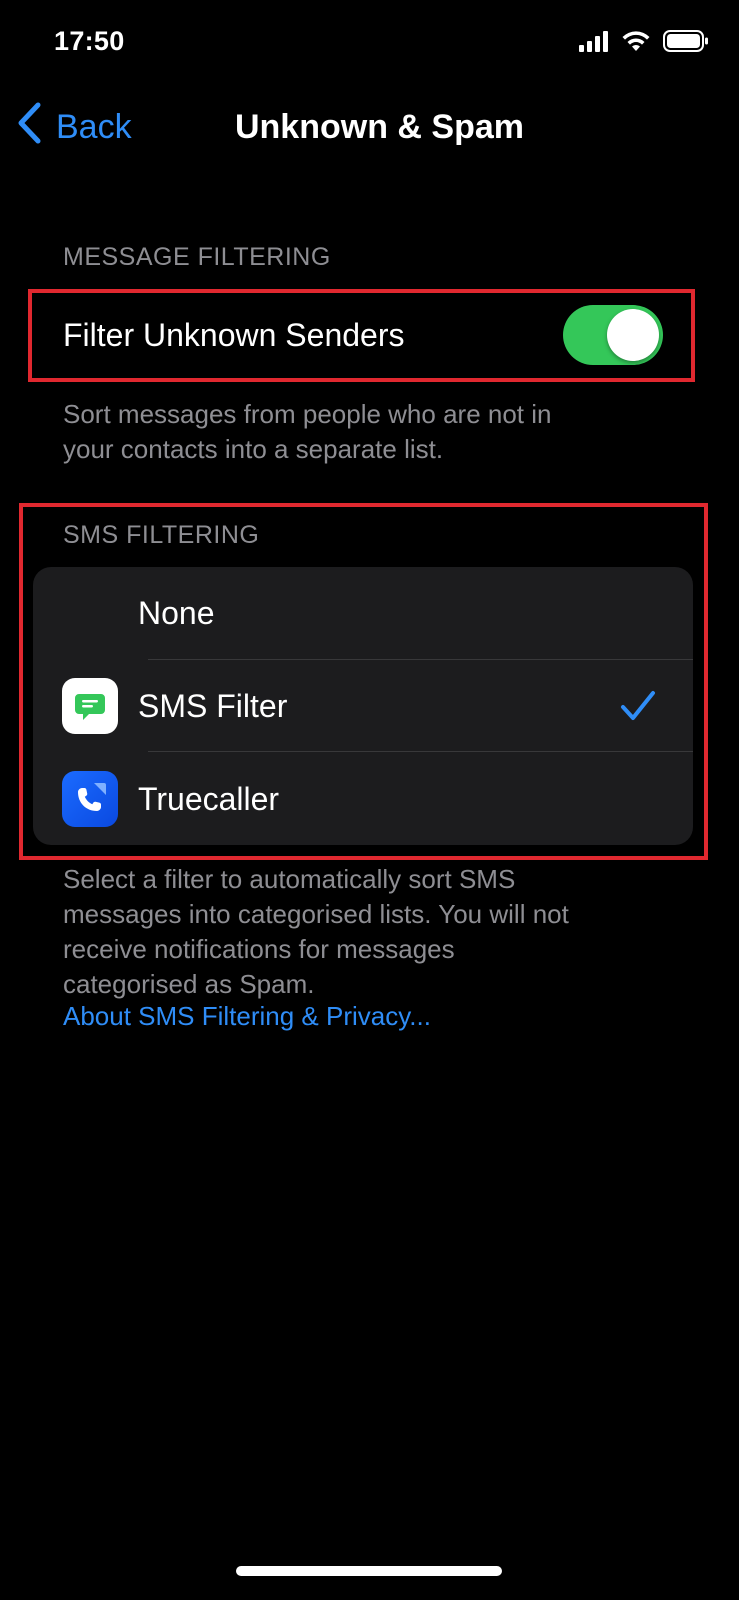  Describe the element at coordinates (209, 799) in the screenshot. I see `option-truecaller-label: Truecaller` at that location.